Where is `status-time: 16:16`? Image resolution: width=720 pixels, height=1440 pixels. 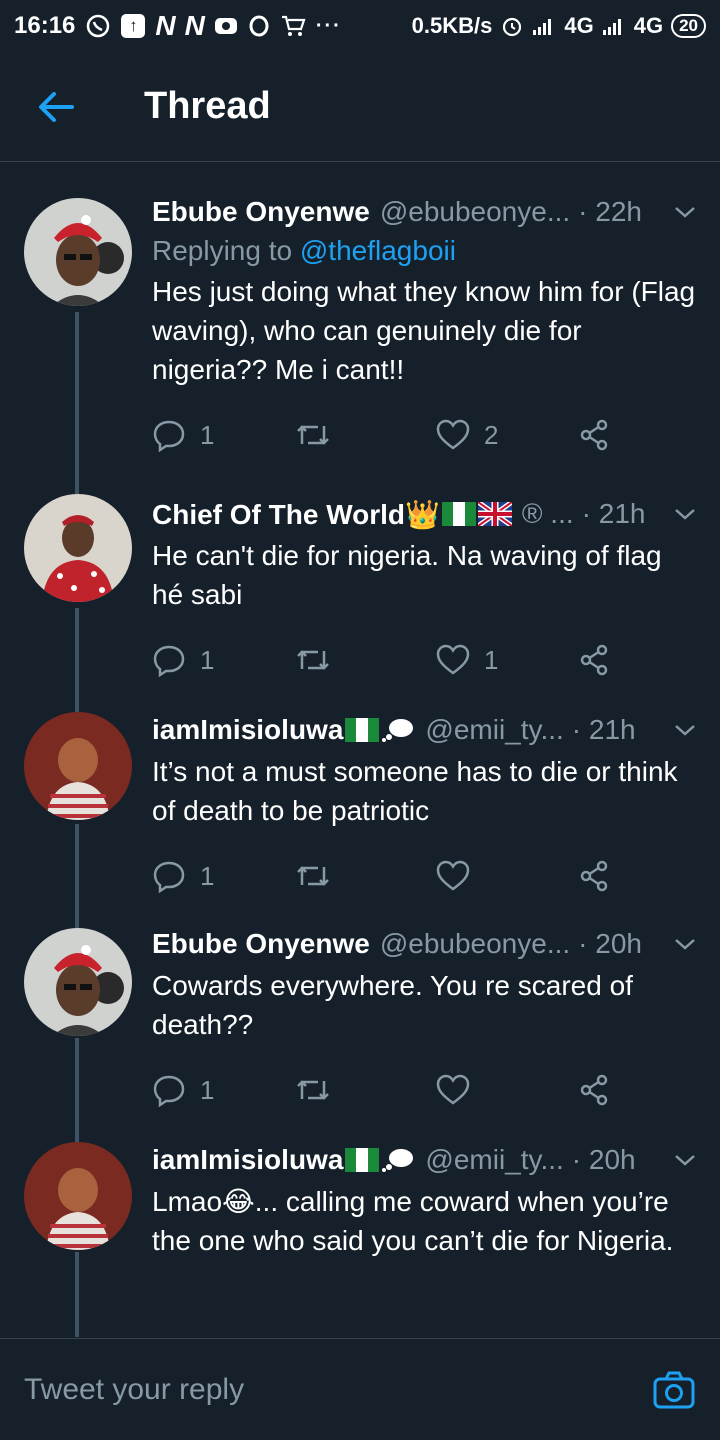 status-time: 16:16 is located at coordinates (45, 25).